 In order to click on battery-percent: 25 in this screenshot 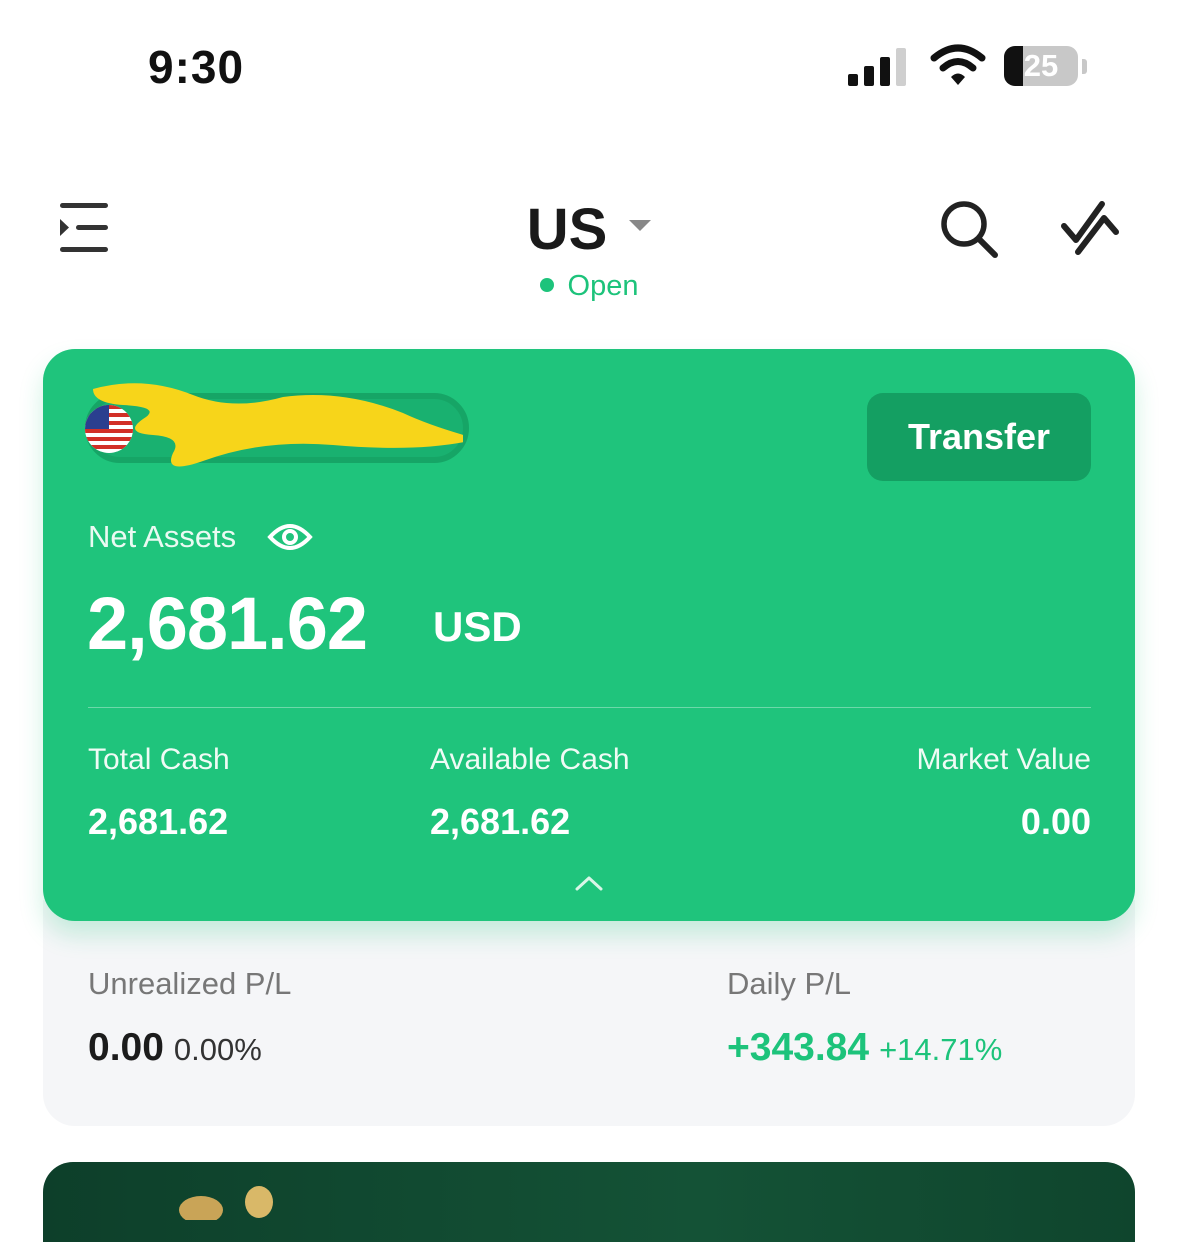, I will do `click(1041, 65)`.